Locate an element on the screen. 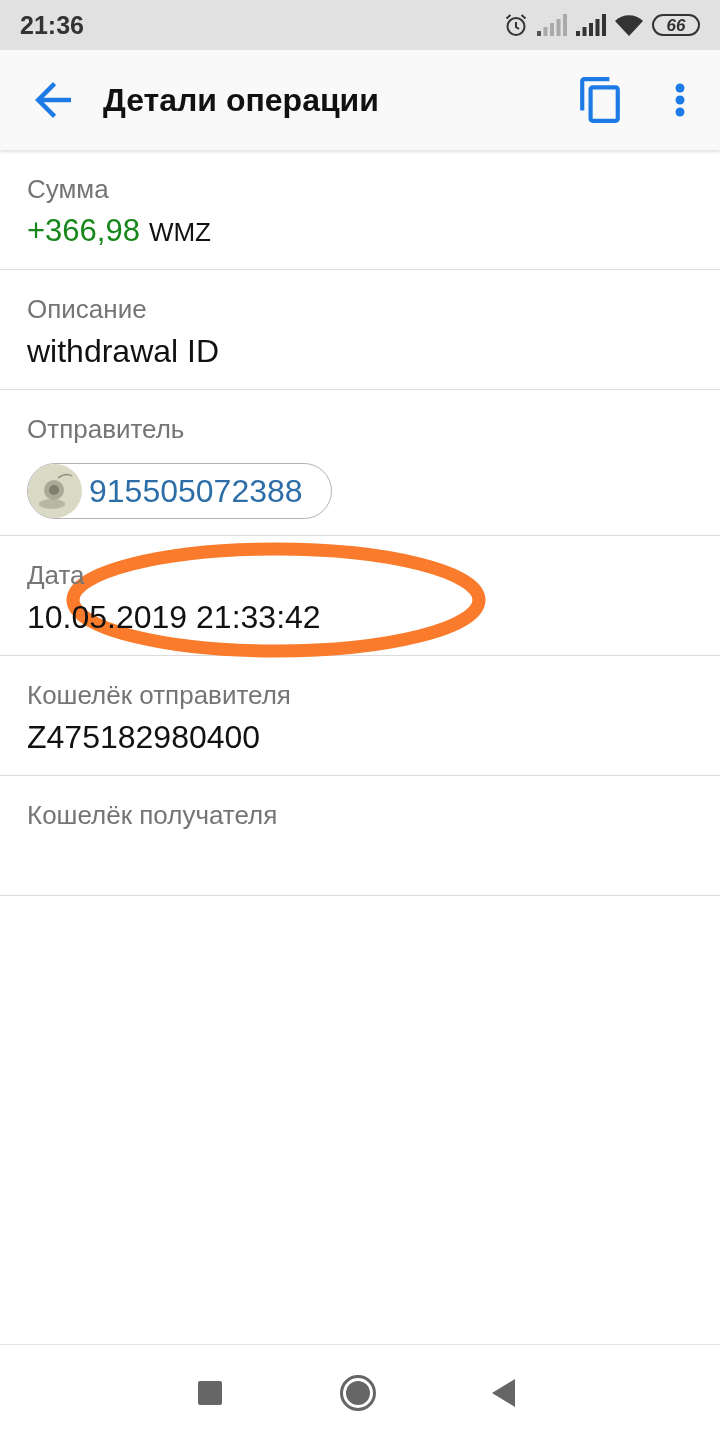 This screenshot has width=720, height=1440. detail-label: Кошелёк получателя is located at coordinates (152, 815).